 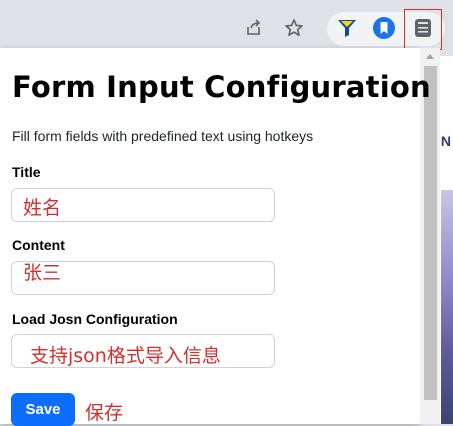 What do you see at coordinates (42, 273) in the screenshot?
I see `content-annotation: 张三` at bounding box center [42, 273].